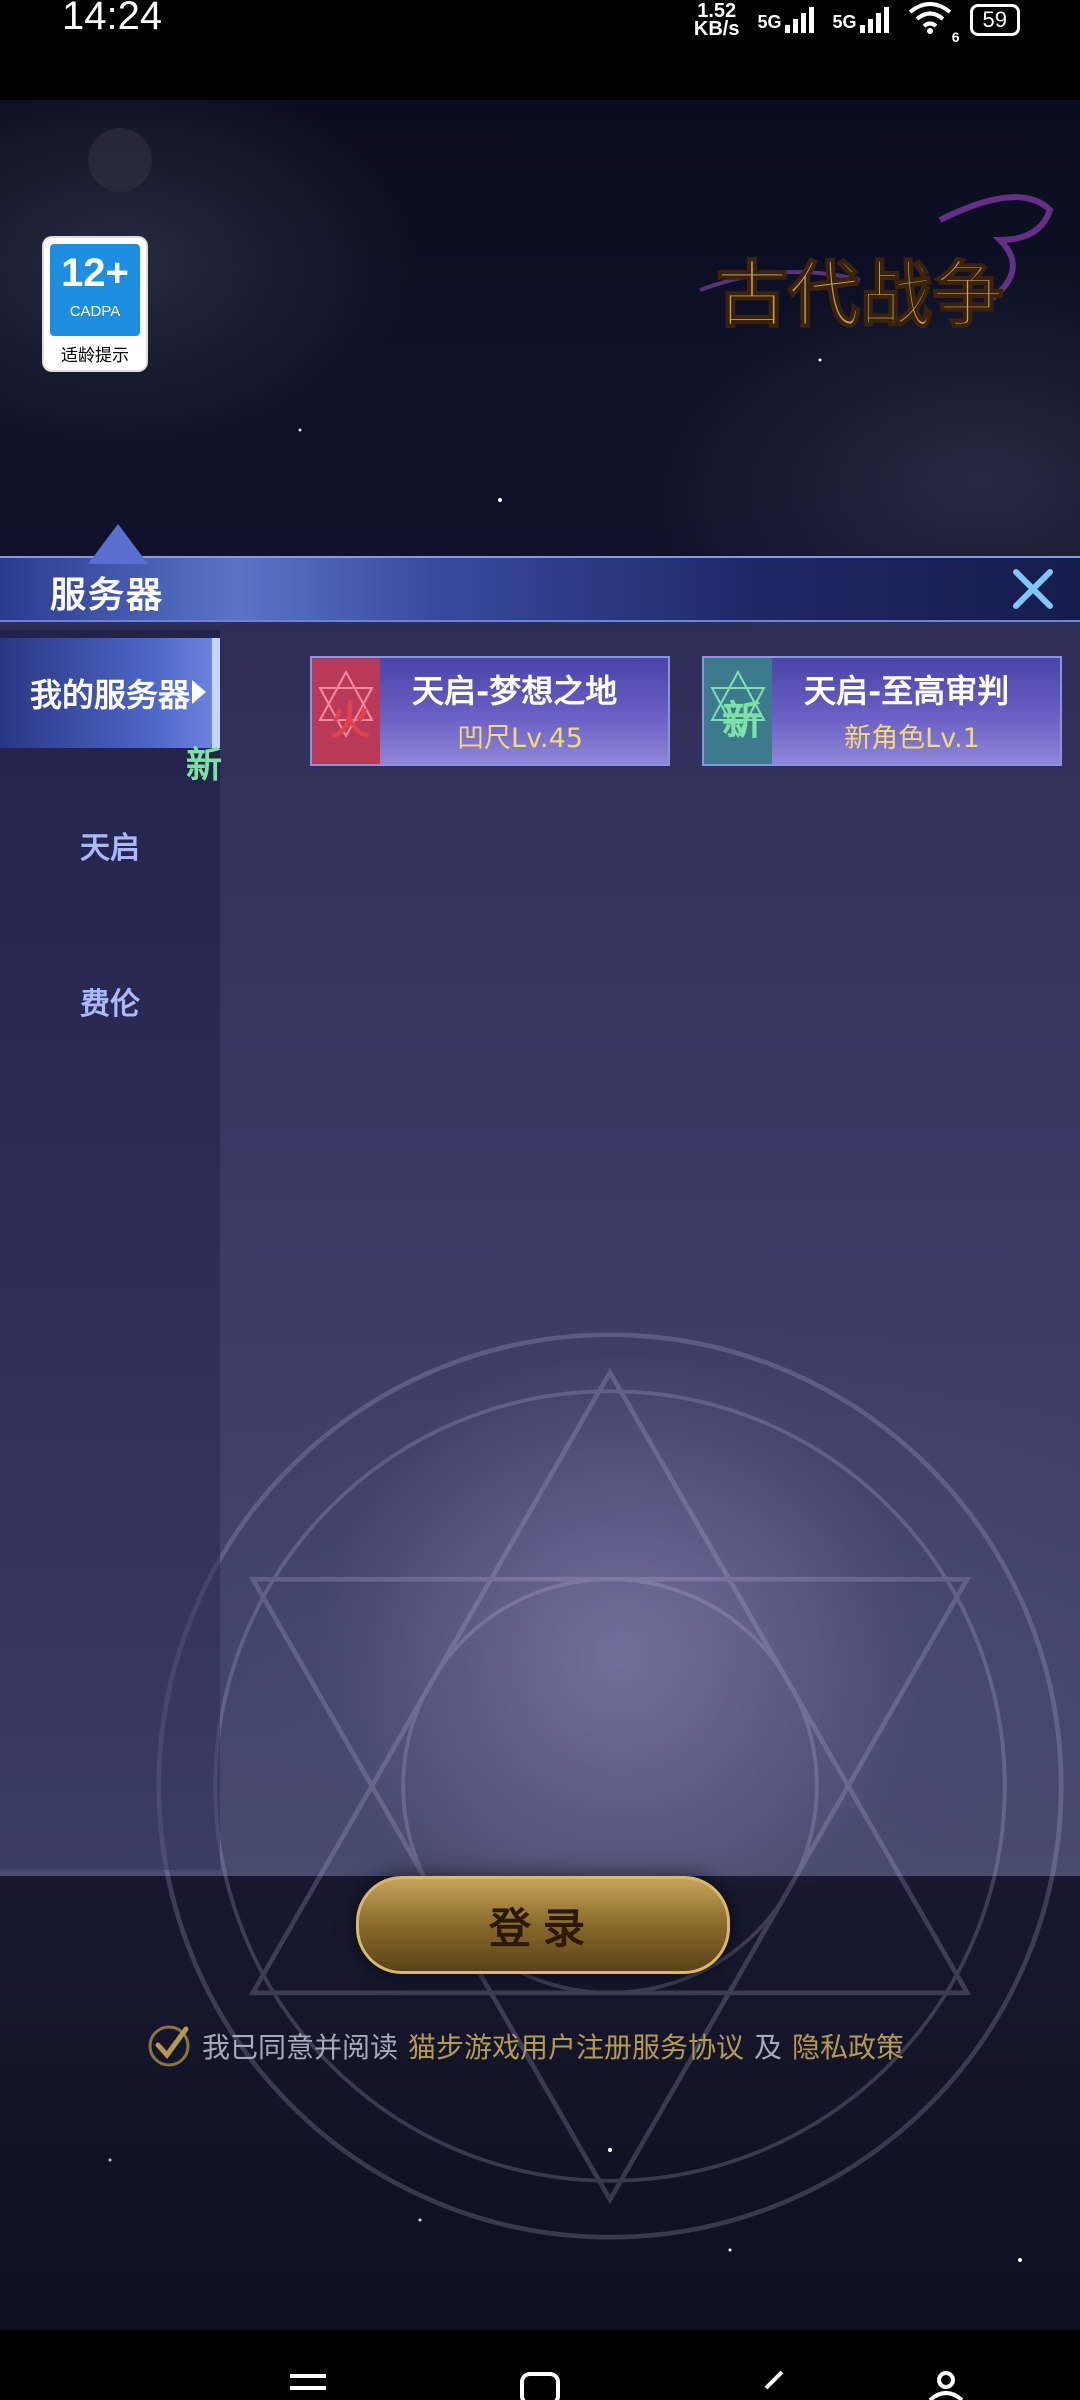  Describe the element at coordinates (111, 1250) in the screenshot. I see `server-region-sidebar: 我的服务器 天启 新 费伦` at that location.